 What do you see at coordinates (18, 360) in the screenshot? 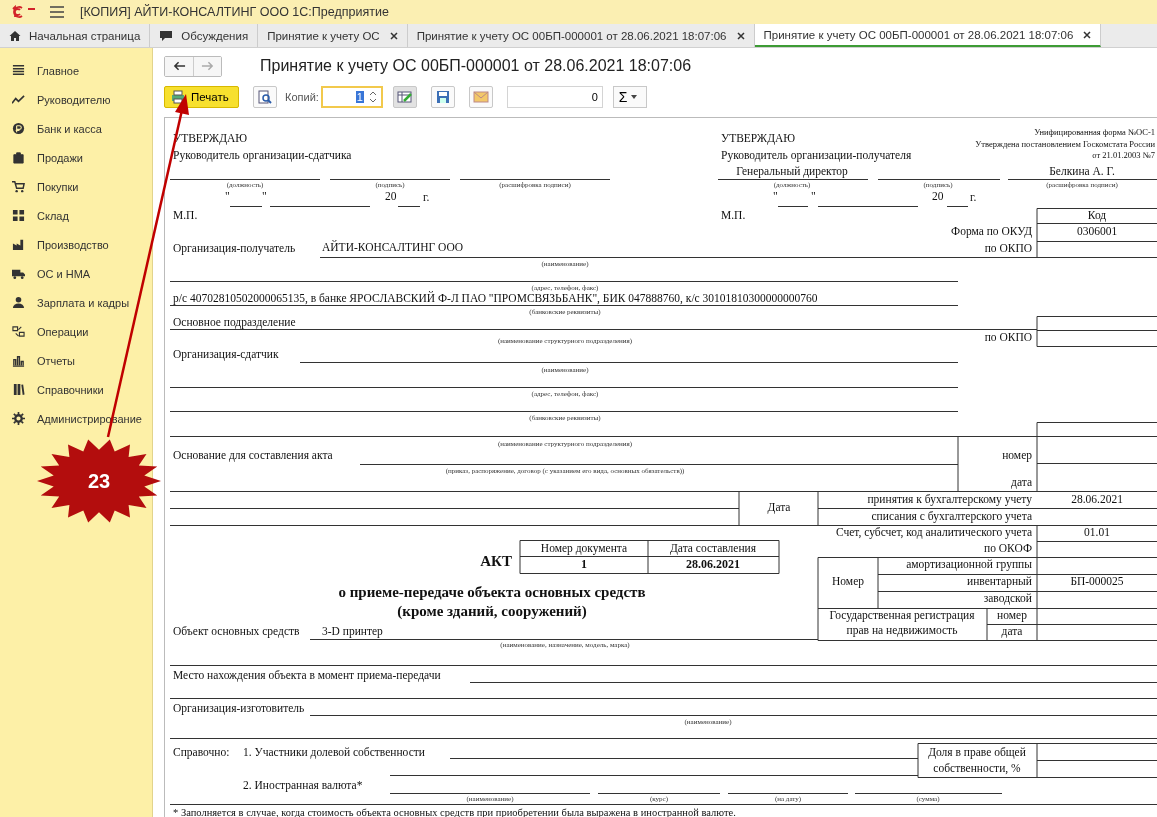
I see `bar-chart-icon` at bounding box center [18, 360].